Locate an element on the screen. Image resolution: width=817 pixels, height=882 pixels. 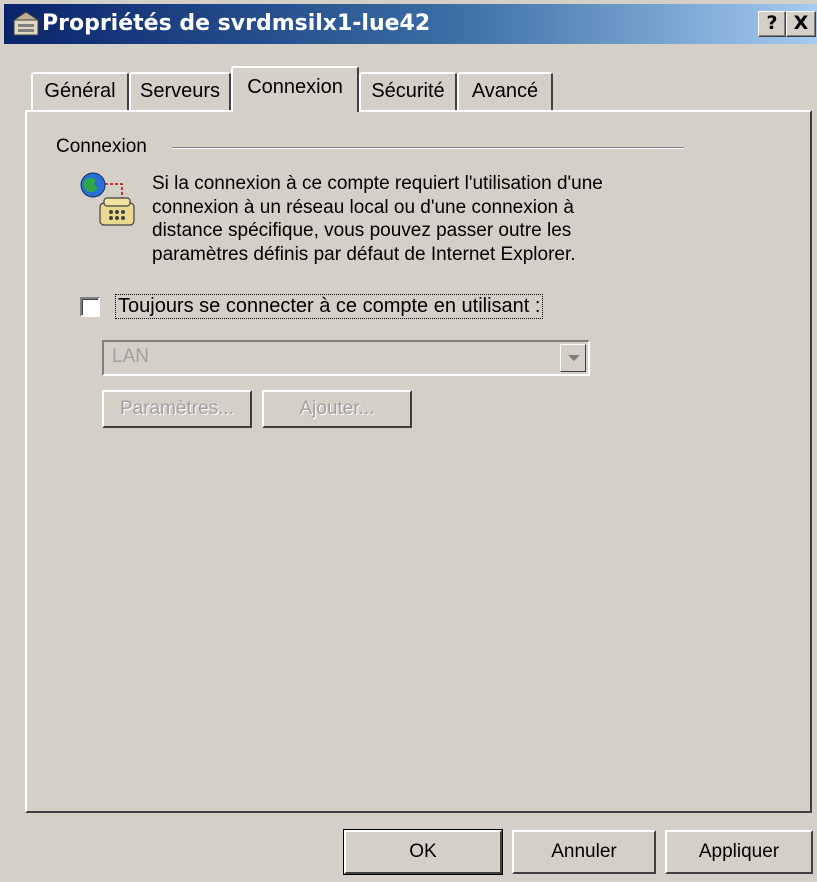
tab-servers: Serveurs is located at coordinates (180, 91).